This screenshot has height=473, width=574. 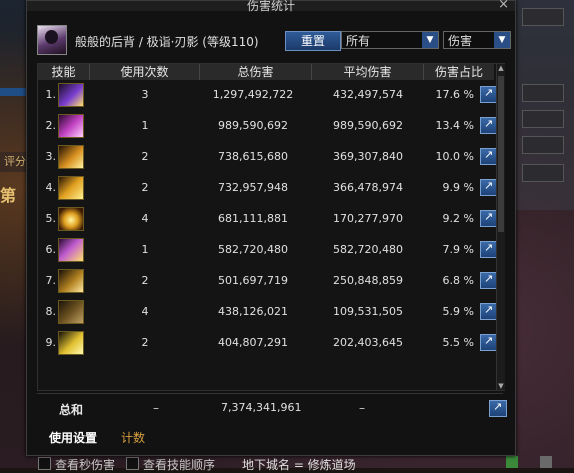 I want to click on filter-value: 所有, so click(x=358, y=41).